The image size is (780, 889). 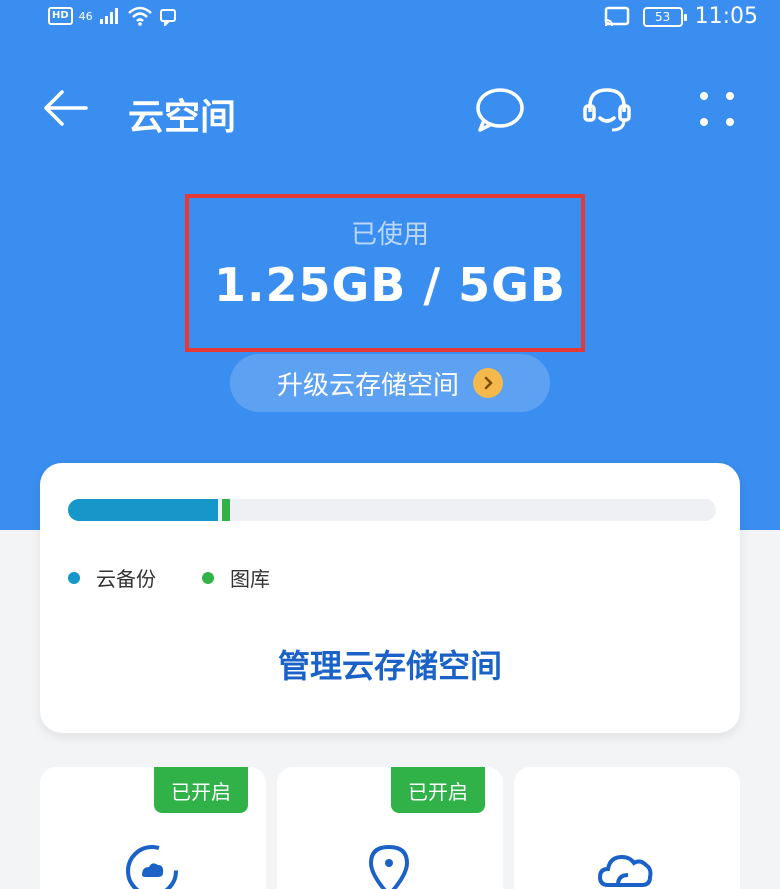 I want to click on legend-item-gallery: 图库, so click(x=236, y=577).